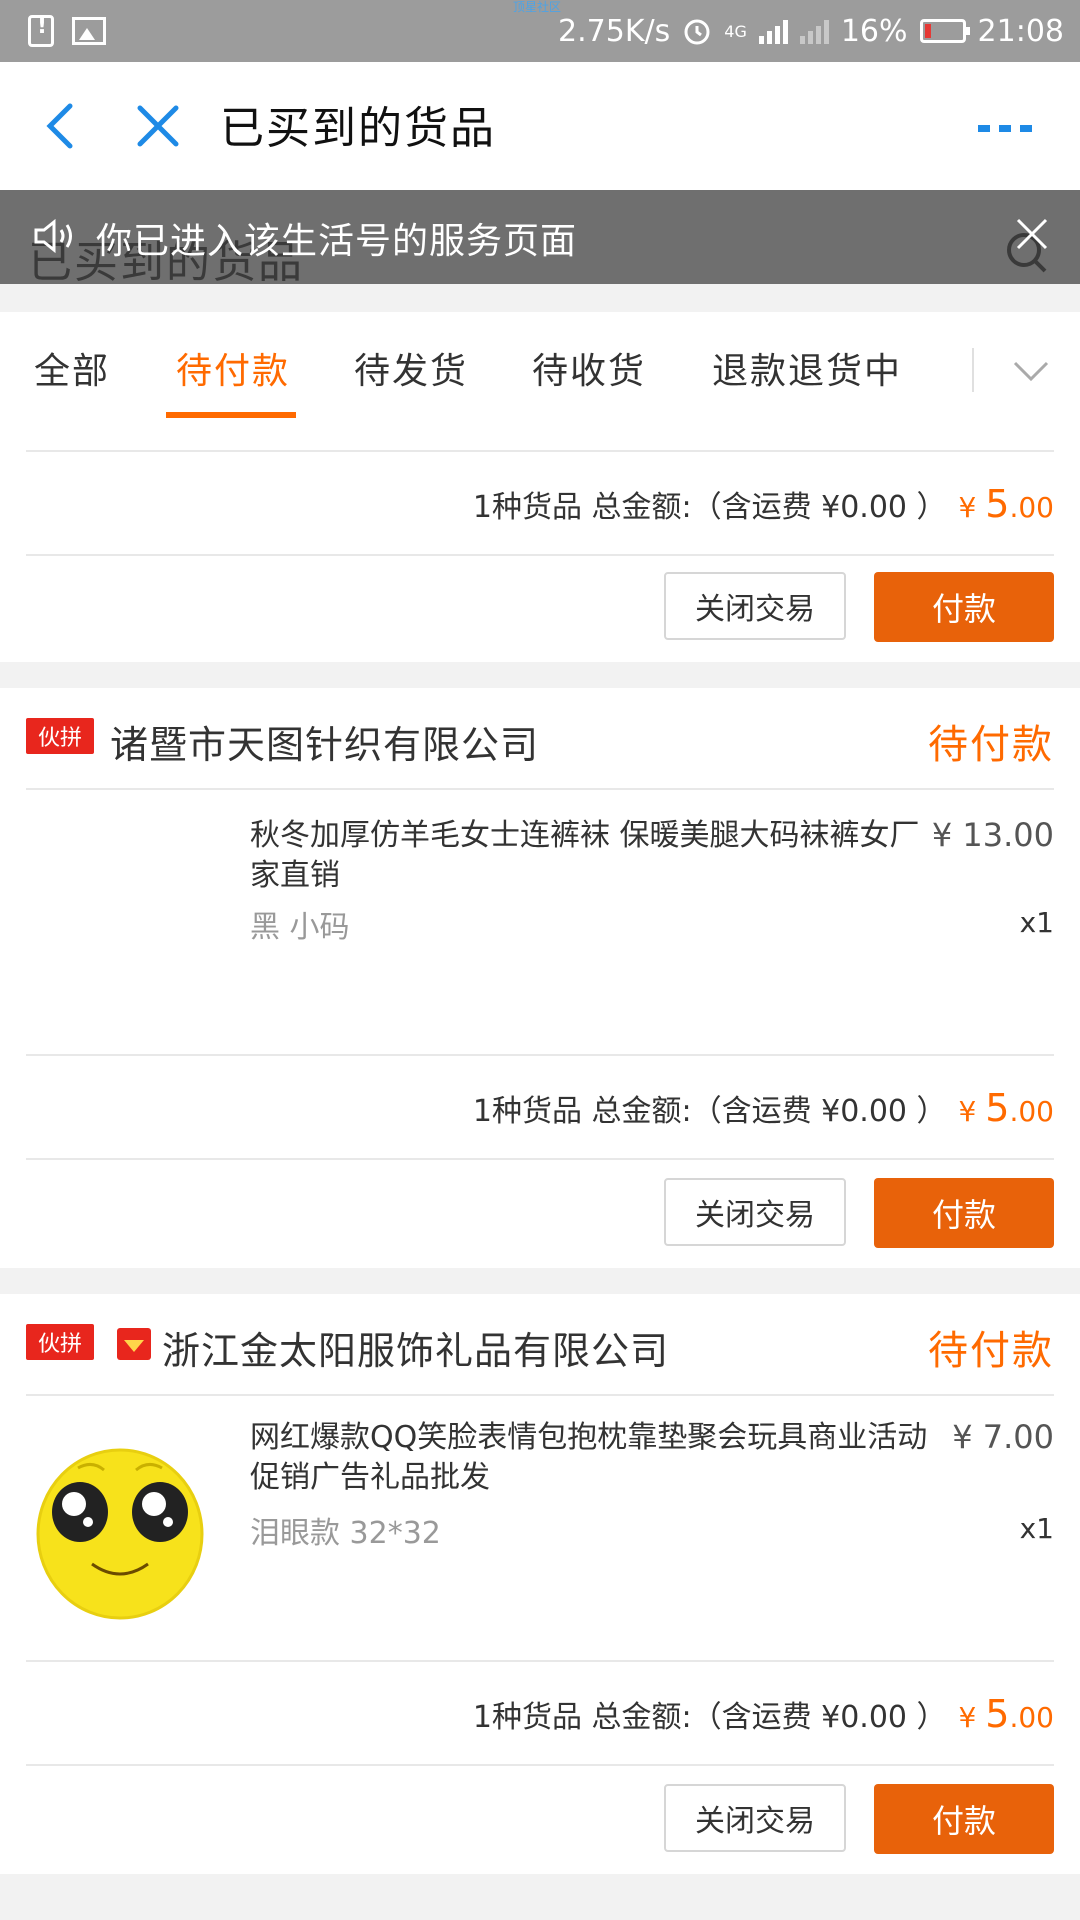  What do you see at coordinates (590, 1458) in the screenshot?
I see `item-title: 网红爆款QQ笑脸表情包抱枕靠垫聚会玩具商业活动促销广告礼品批发` at bounding box center [590, 1458].